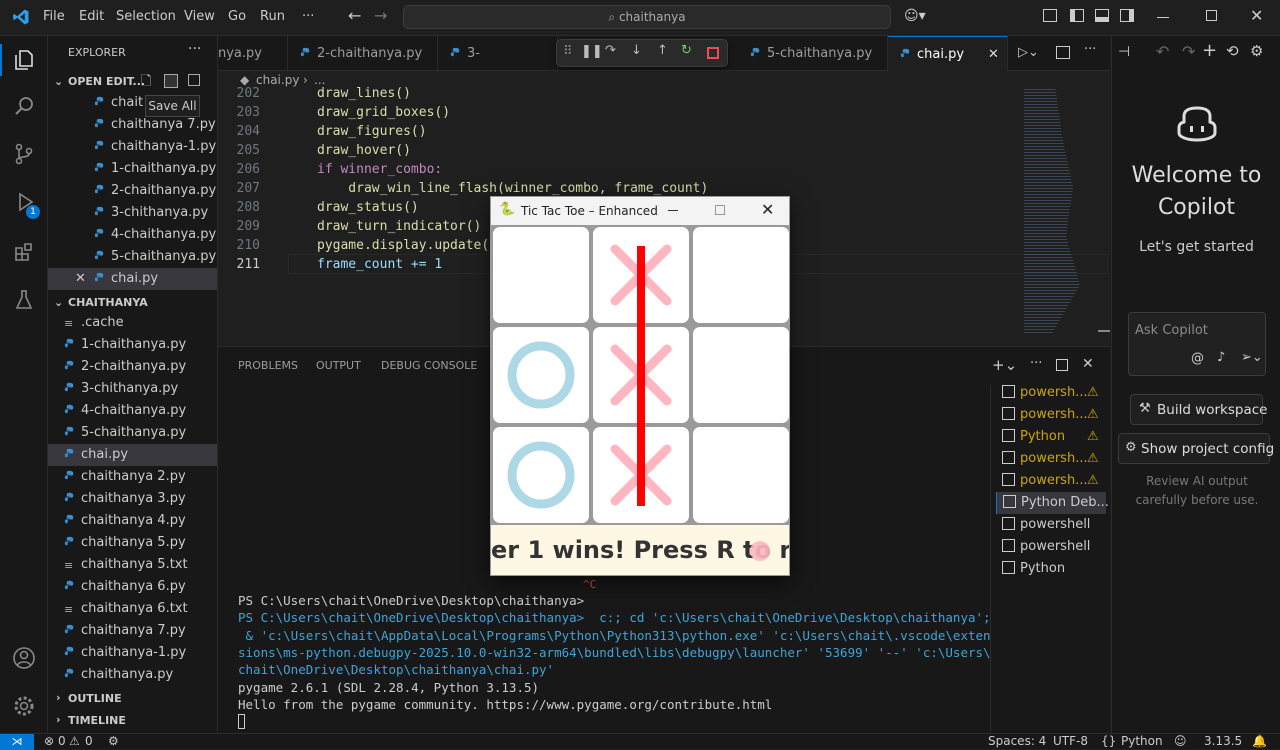 The image size is (1280, 750). Describe the element at coordinates (146, 83) in the screenshot. I see `new-untitled-file-icon: 🗋` at that location.